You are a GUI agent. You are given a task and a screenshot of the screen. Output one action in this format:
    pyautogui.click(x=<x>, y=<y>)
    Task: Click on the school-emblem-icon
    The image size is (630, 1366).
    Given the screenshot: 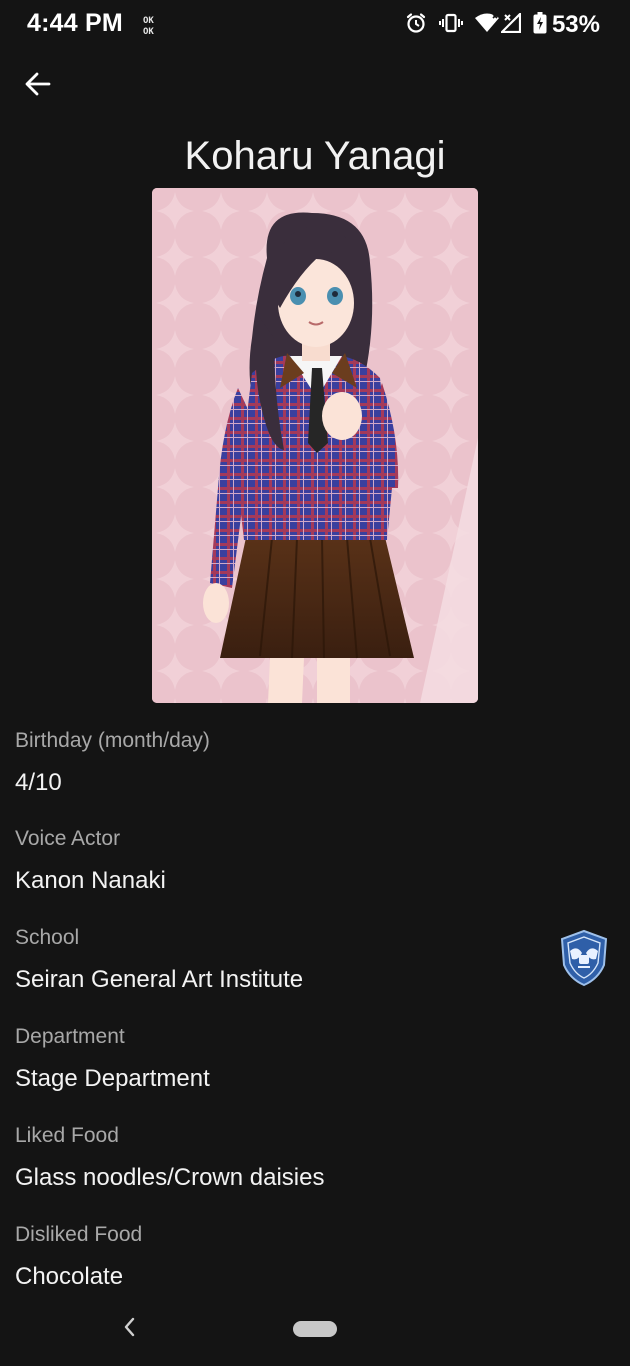 What is the action you would take?
    pyautogui.click(x=584, y=958)
    